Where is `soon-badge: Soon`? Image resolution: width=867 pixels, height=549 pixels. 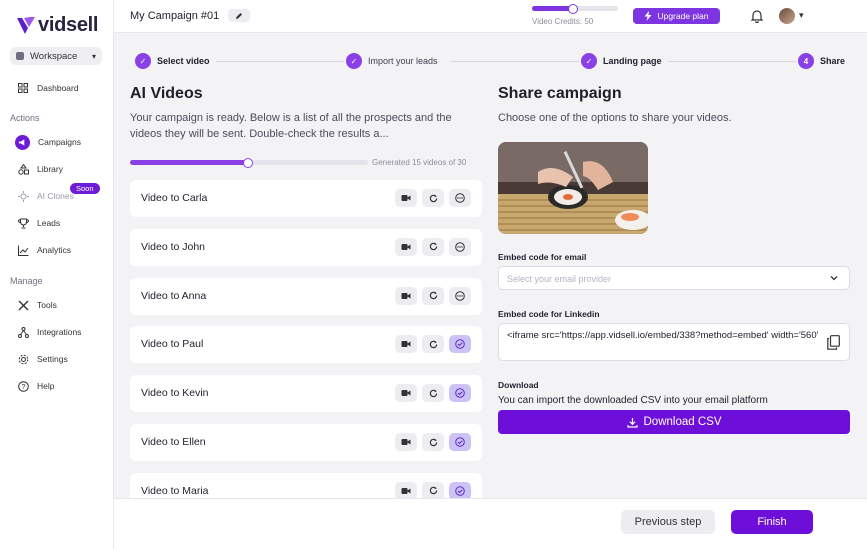
soon-badge: Soon is located at coordinates (85, 188).